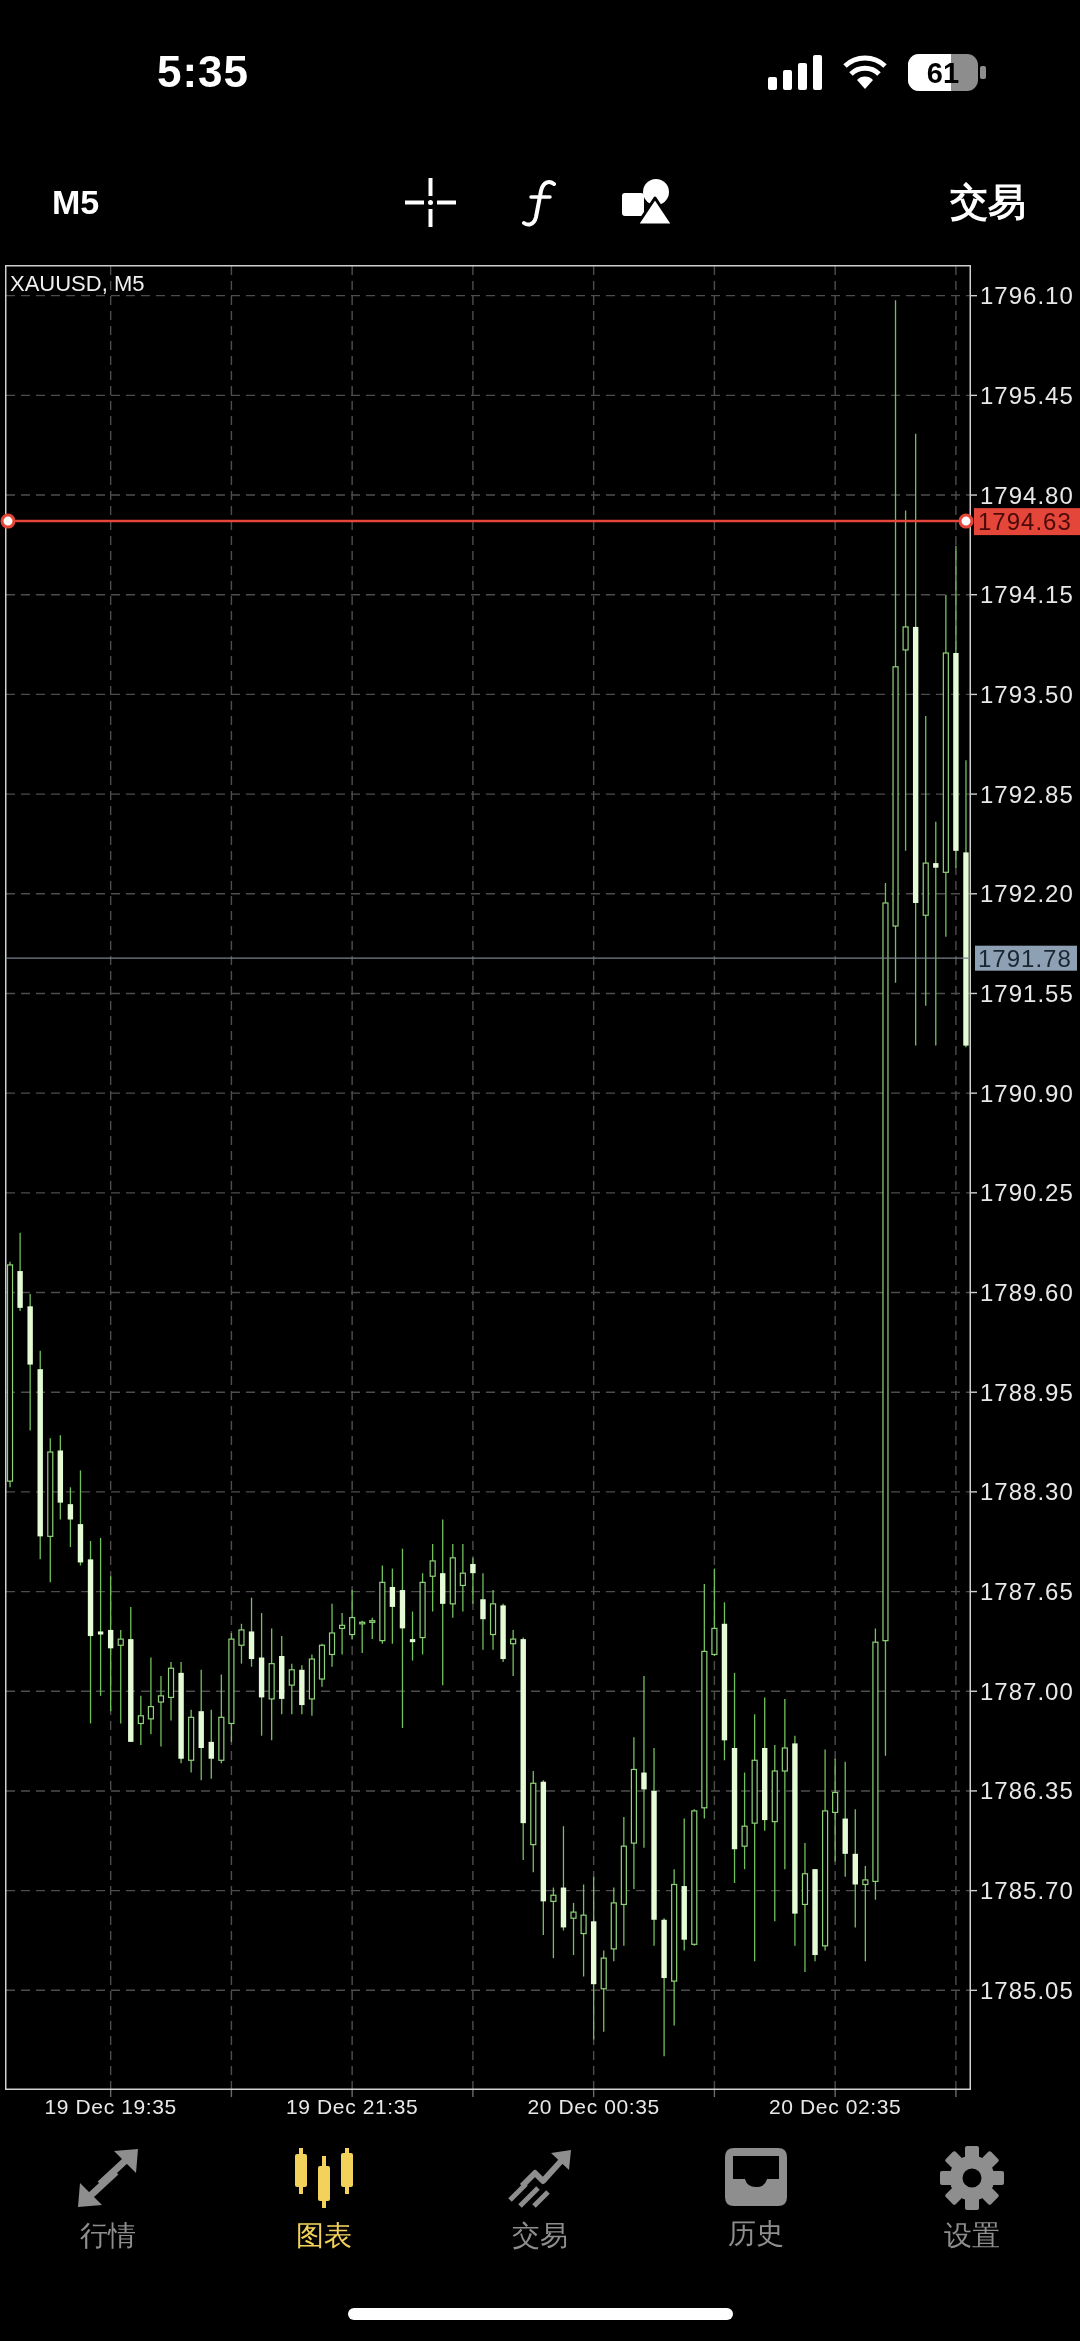  What do you see at coordinates (1027, 794) in the screenshot?
I see `price-label: 1792.85` at bounding box center [1027, 794].